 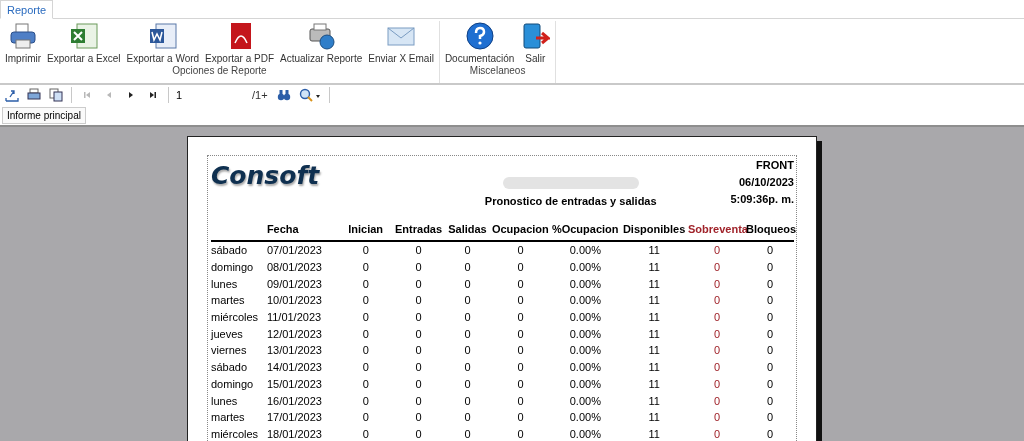 I want to click on table-cell: 07/01/2023, so click(x=294, y=250).